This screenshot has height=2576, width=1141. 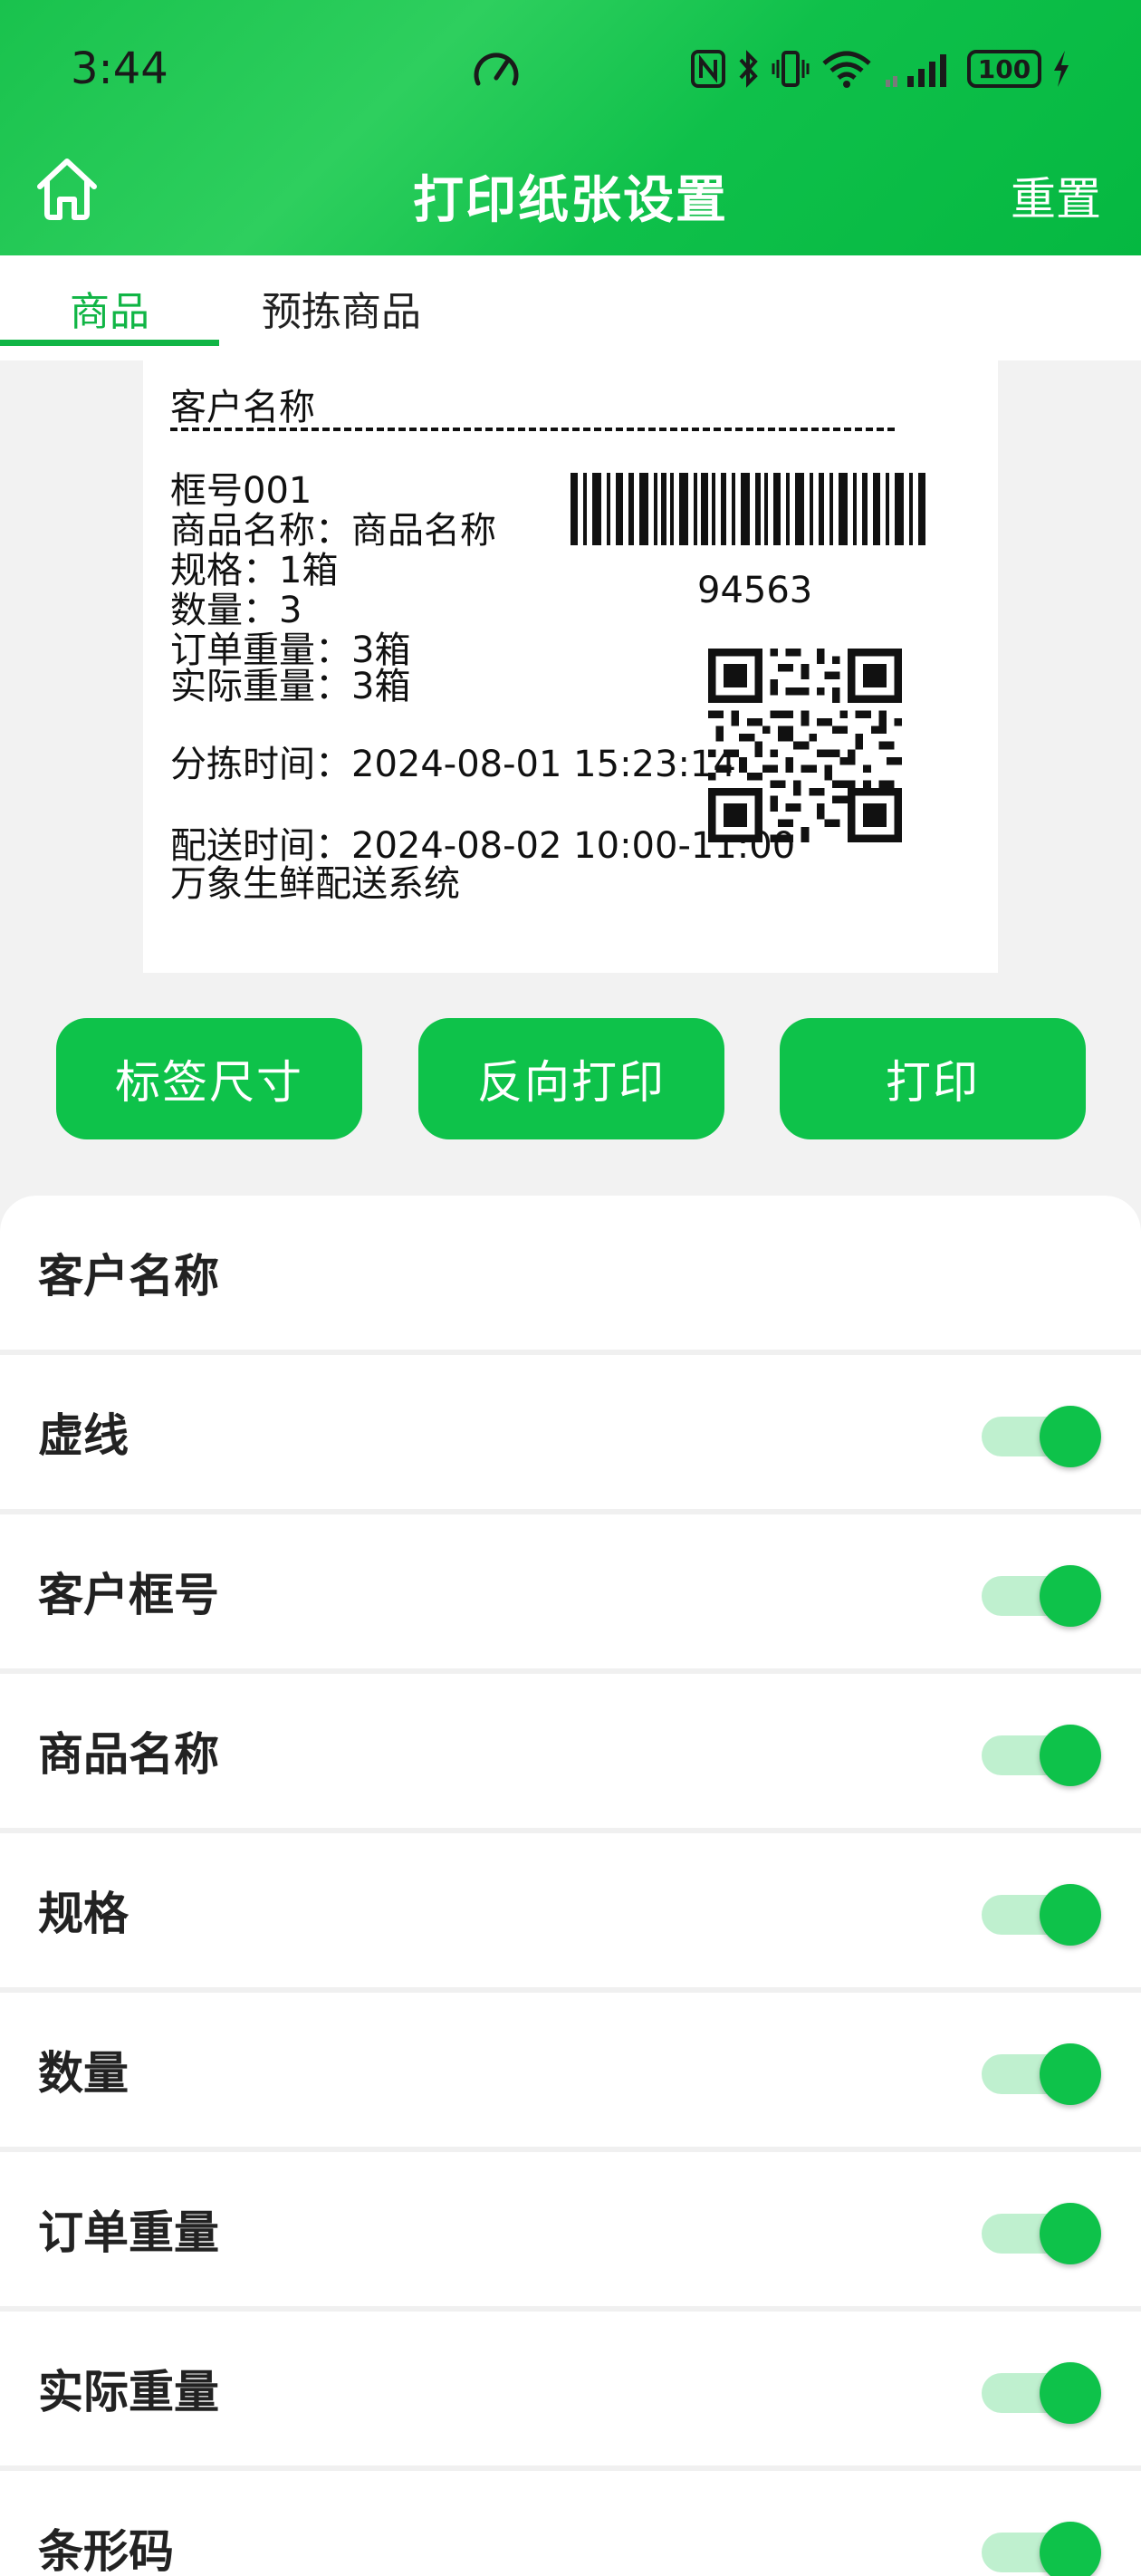 I want to click on tab-indicator, so click(x=110, y=343).